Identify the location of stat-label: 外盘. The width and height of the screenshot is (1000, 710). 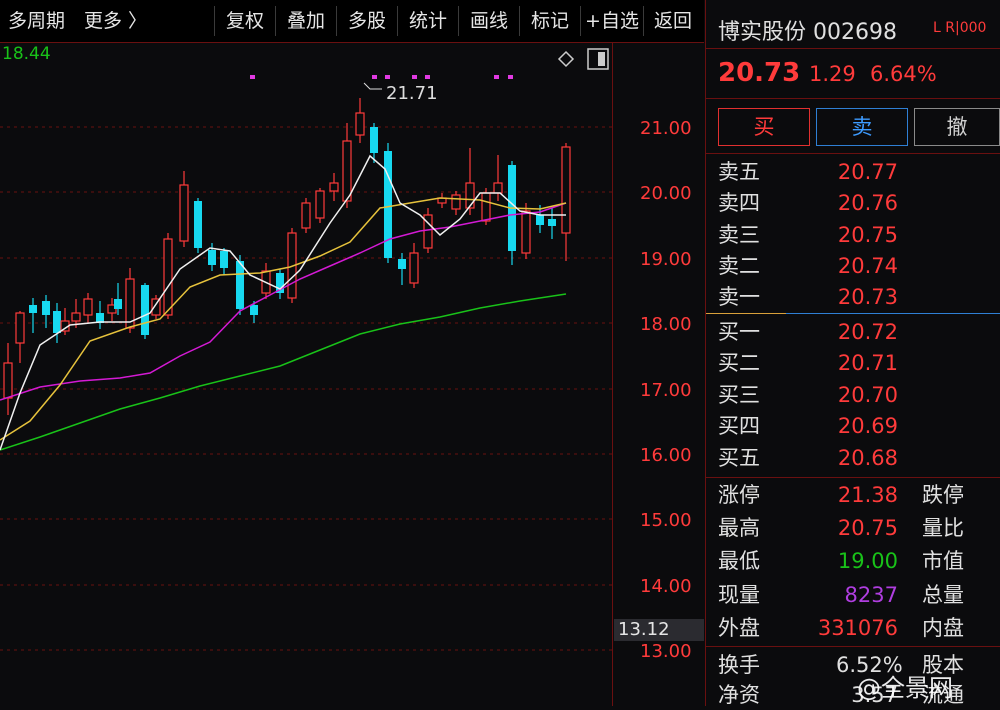
(739, 628).